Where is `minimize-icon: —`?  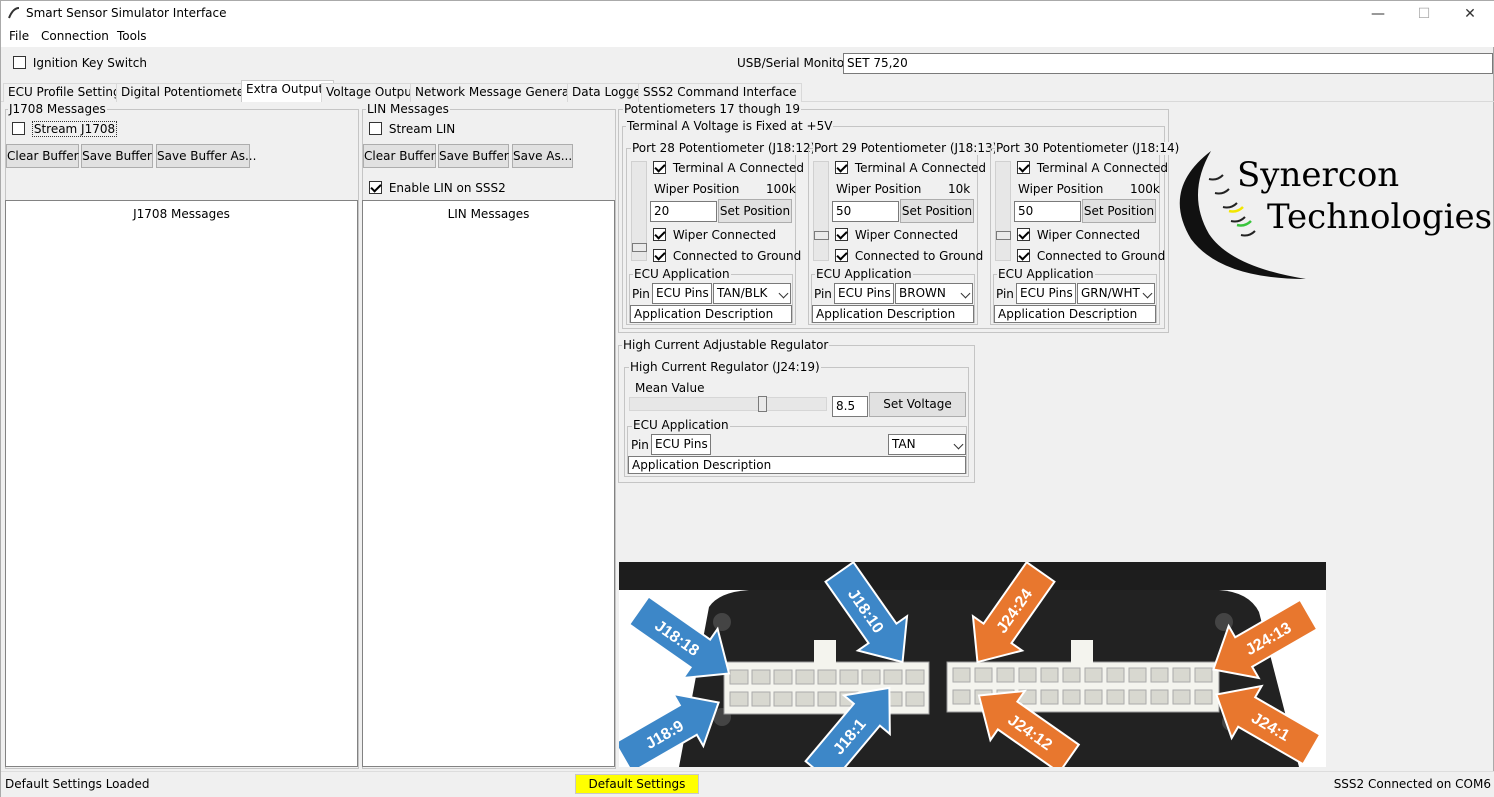 minimize-icon: — is located at coordinates (1378, 14).